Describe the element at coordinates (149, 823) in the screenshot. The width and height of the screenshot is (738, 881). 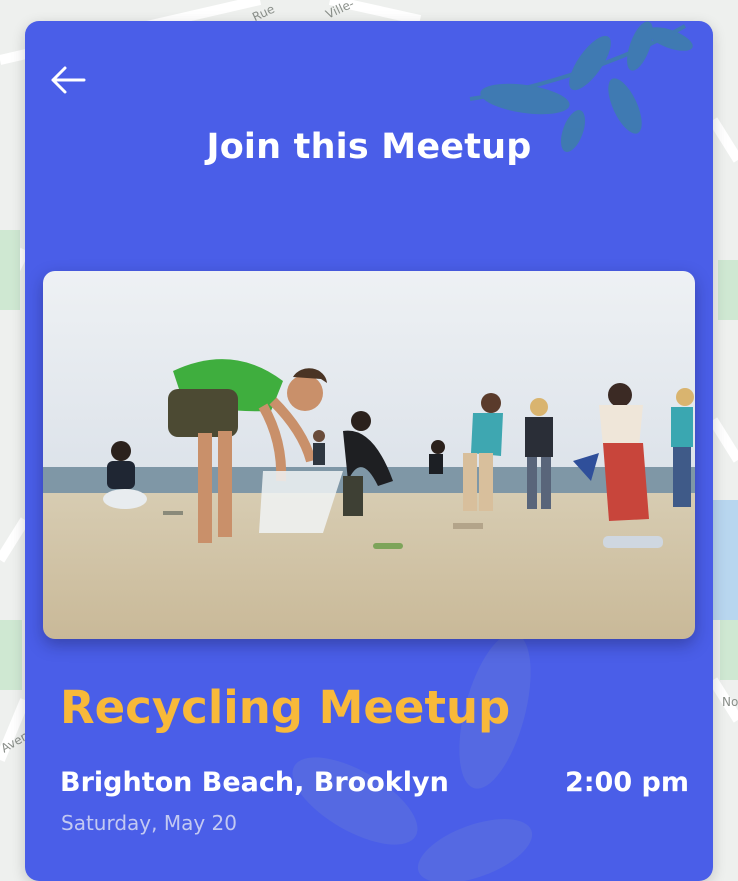
I see `event-date: Saturday, May 20` at that location.